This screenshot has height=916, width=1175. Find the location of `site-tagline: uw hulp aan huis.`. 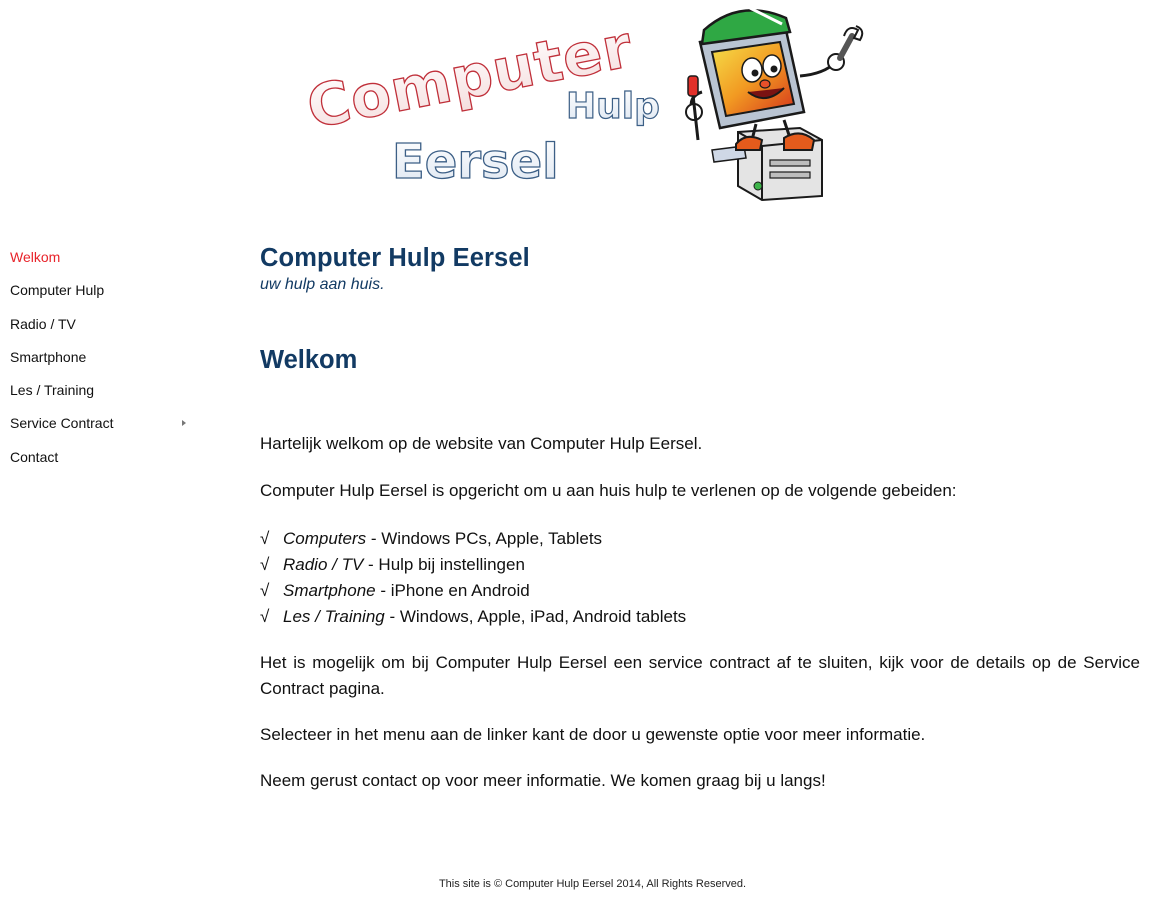

site-tagline: uw hulp aan huis. is located at coordinates (322, 284).